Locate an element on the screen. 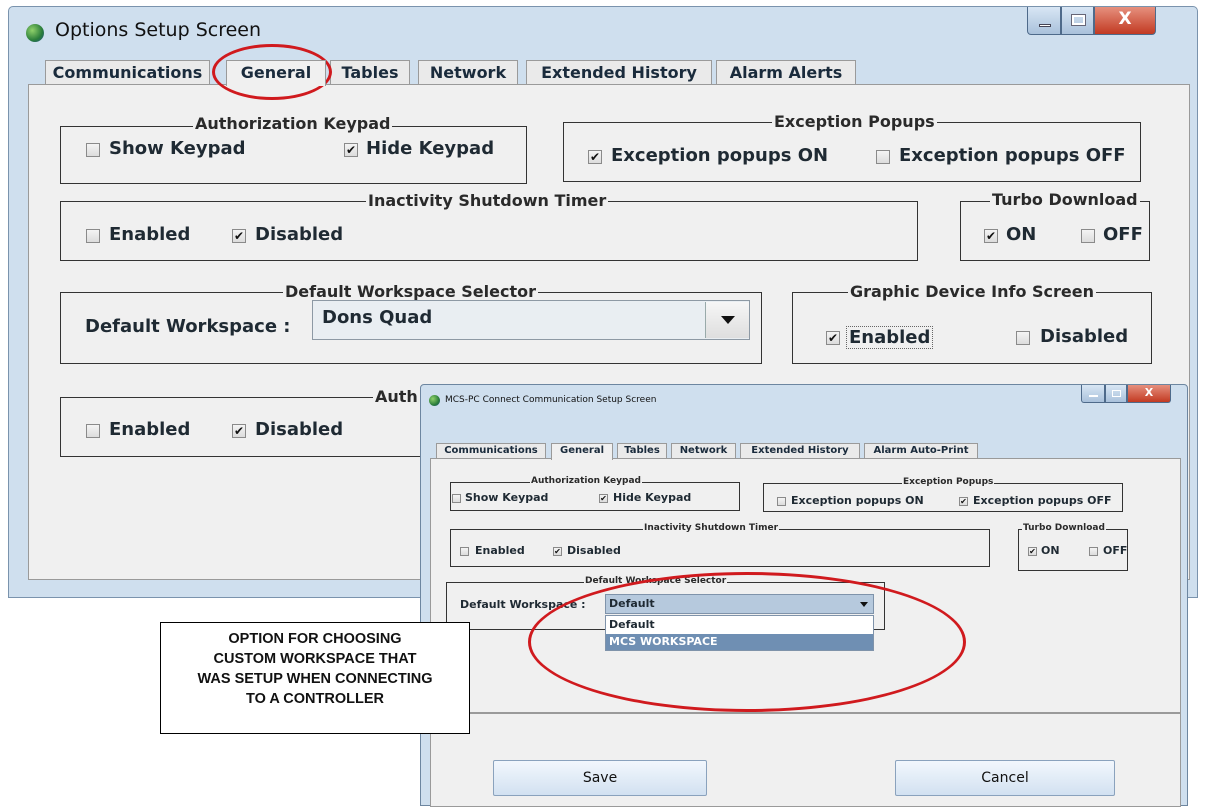 The height and width of the screenshot is (807, 1207). save-button: Save is located at coordinates (600, 778).